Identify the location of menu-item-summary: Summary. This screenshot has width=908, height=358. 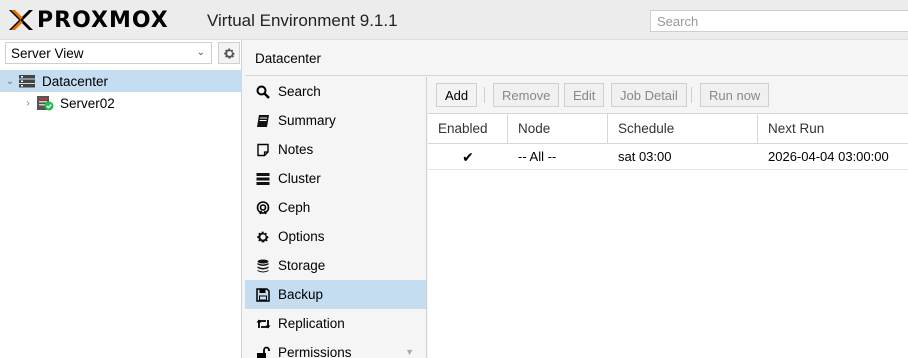
(335, 120).